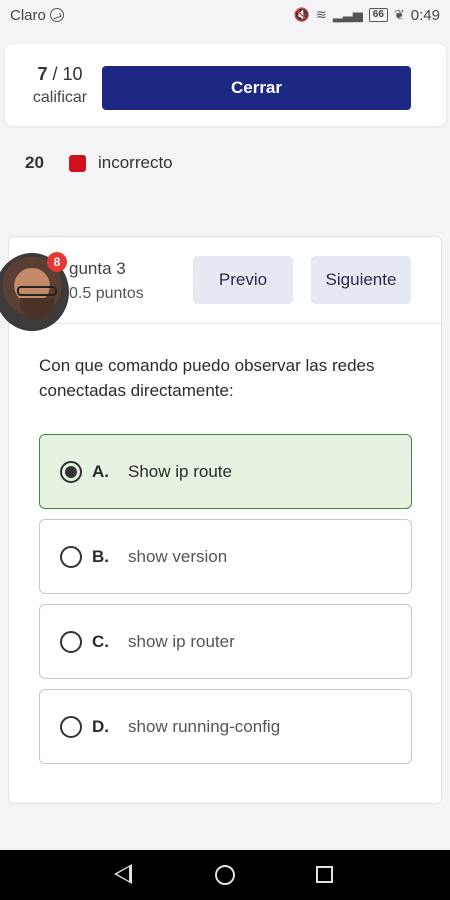 Image resolution: width=450 pixels, height=900 pixels. What do you see at coordinates (321, 14) in the screenshot?
I see `wifi-icon: ≋` at bounding box center [321, 14].